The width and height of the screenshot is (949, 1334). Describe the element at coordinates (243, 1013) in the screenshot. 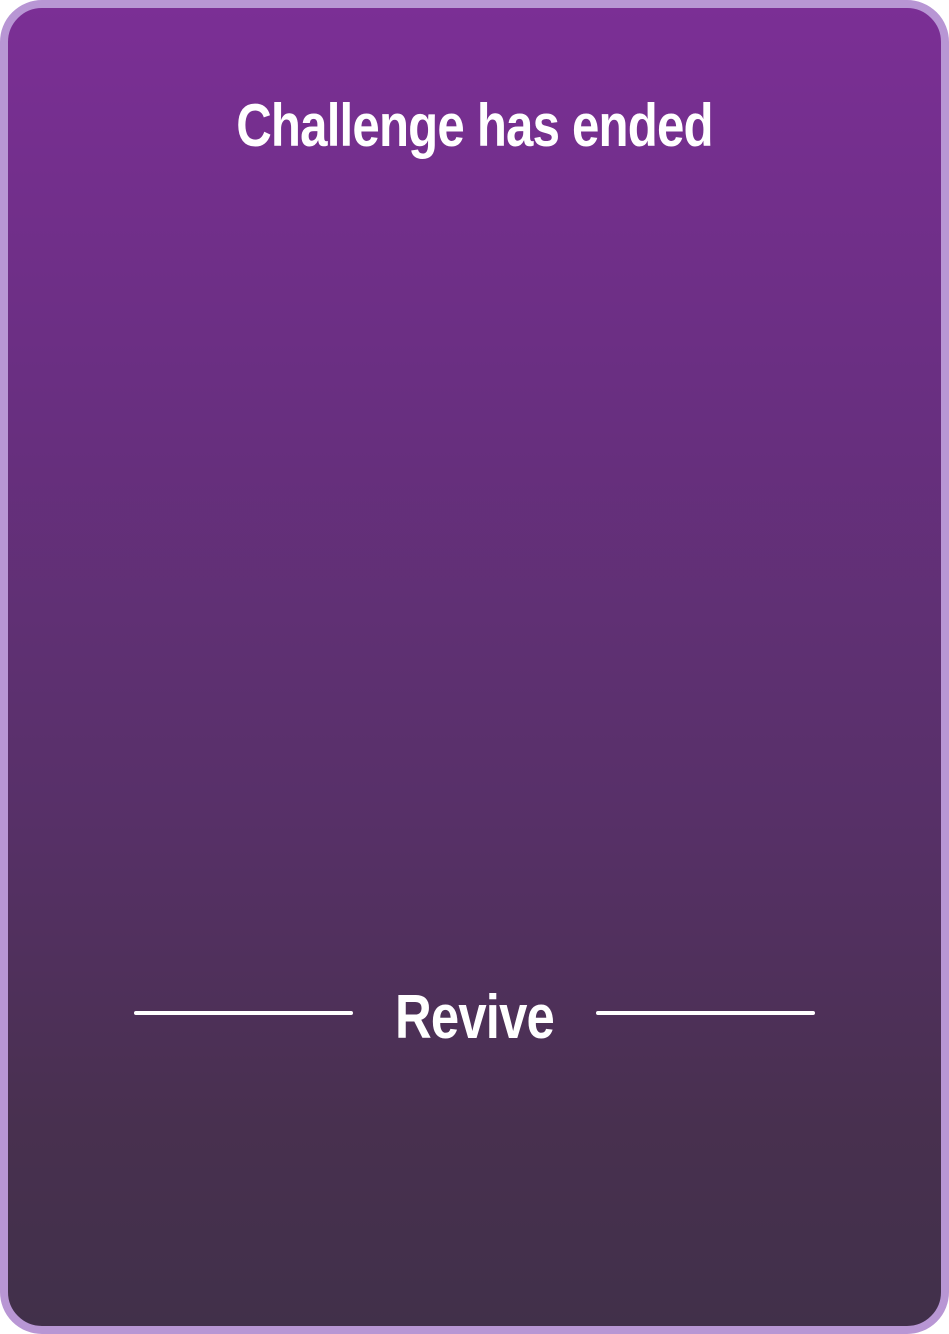

I see `divider-left` at that location.